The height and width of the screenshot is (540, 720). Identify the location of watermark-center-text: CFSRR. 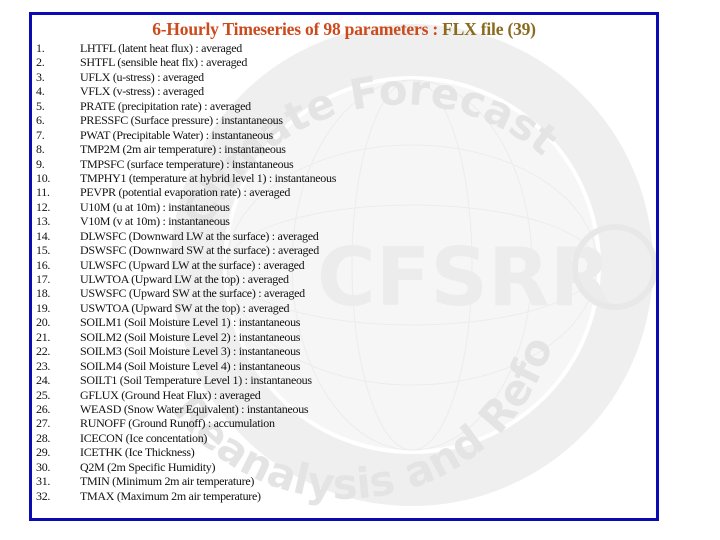
(464, 277).